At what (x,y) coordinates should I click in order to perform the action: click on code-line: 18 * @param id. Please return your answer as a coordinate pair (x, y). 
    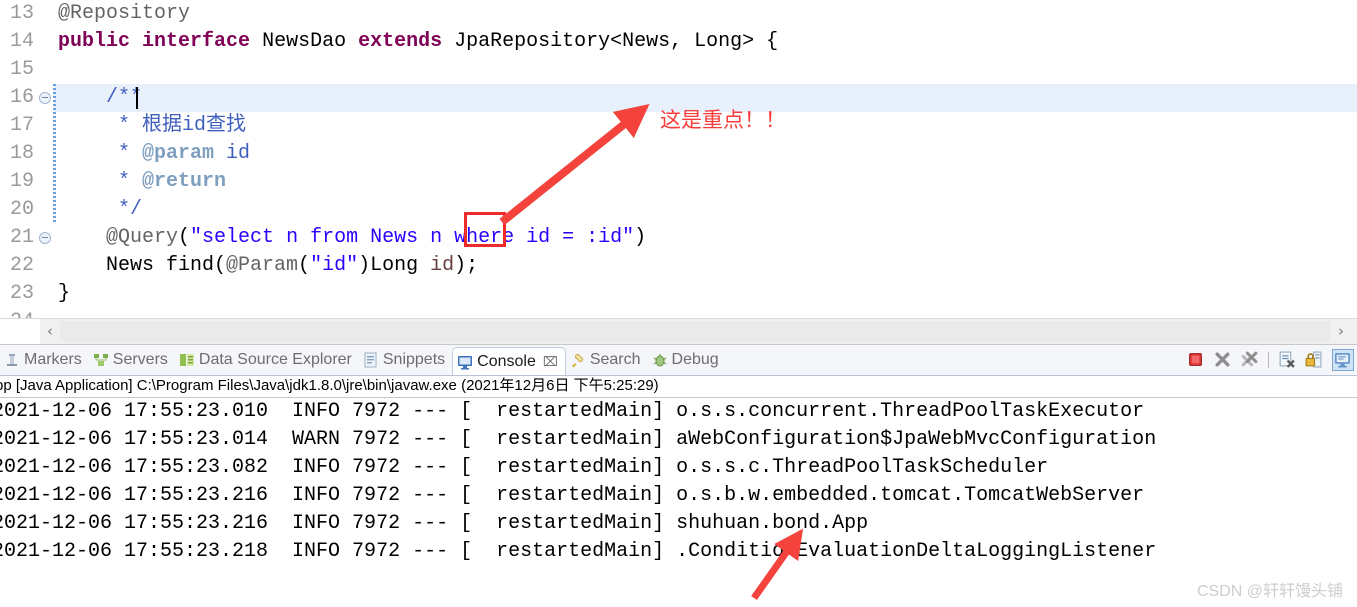
    Looking at the image, I should click on (678, 154).